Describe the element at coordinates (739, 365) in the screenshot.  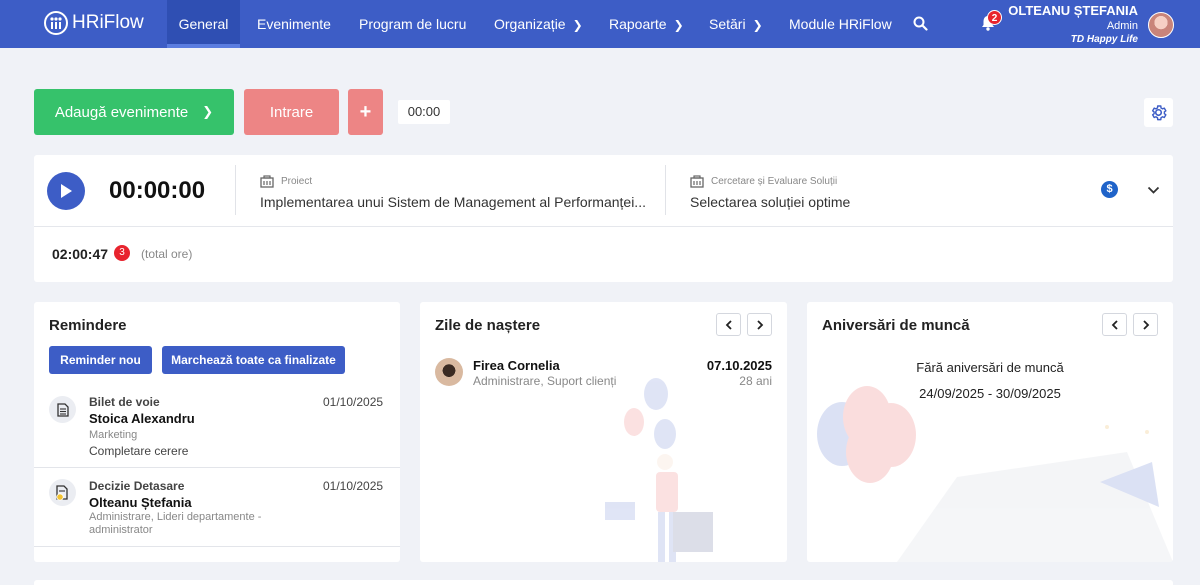
I see `birthday-date: 07.10.2025` at that location.